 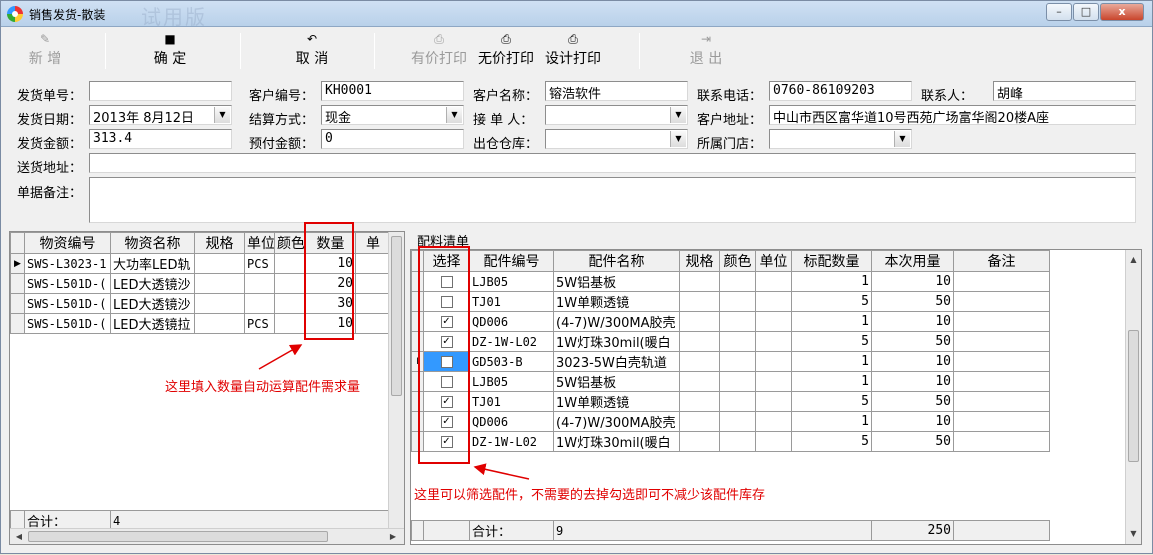 I want to click on material-name-cell: LED大透镜沙, so click(x=152, y=283).